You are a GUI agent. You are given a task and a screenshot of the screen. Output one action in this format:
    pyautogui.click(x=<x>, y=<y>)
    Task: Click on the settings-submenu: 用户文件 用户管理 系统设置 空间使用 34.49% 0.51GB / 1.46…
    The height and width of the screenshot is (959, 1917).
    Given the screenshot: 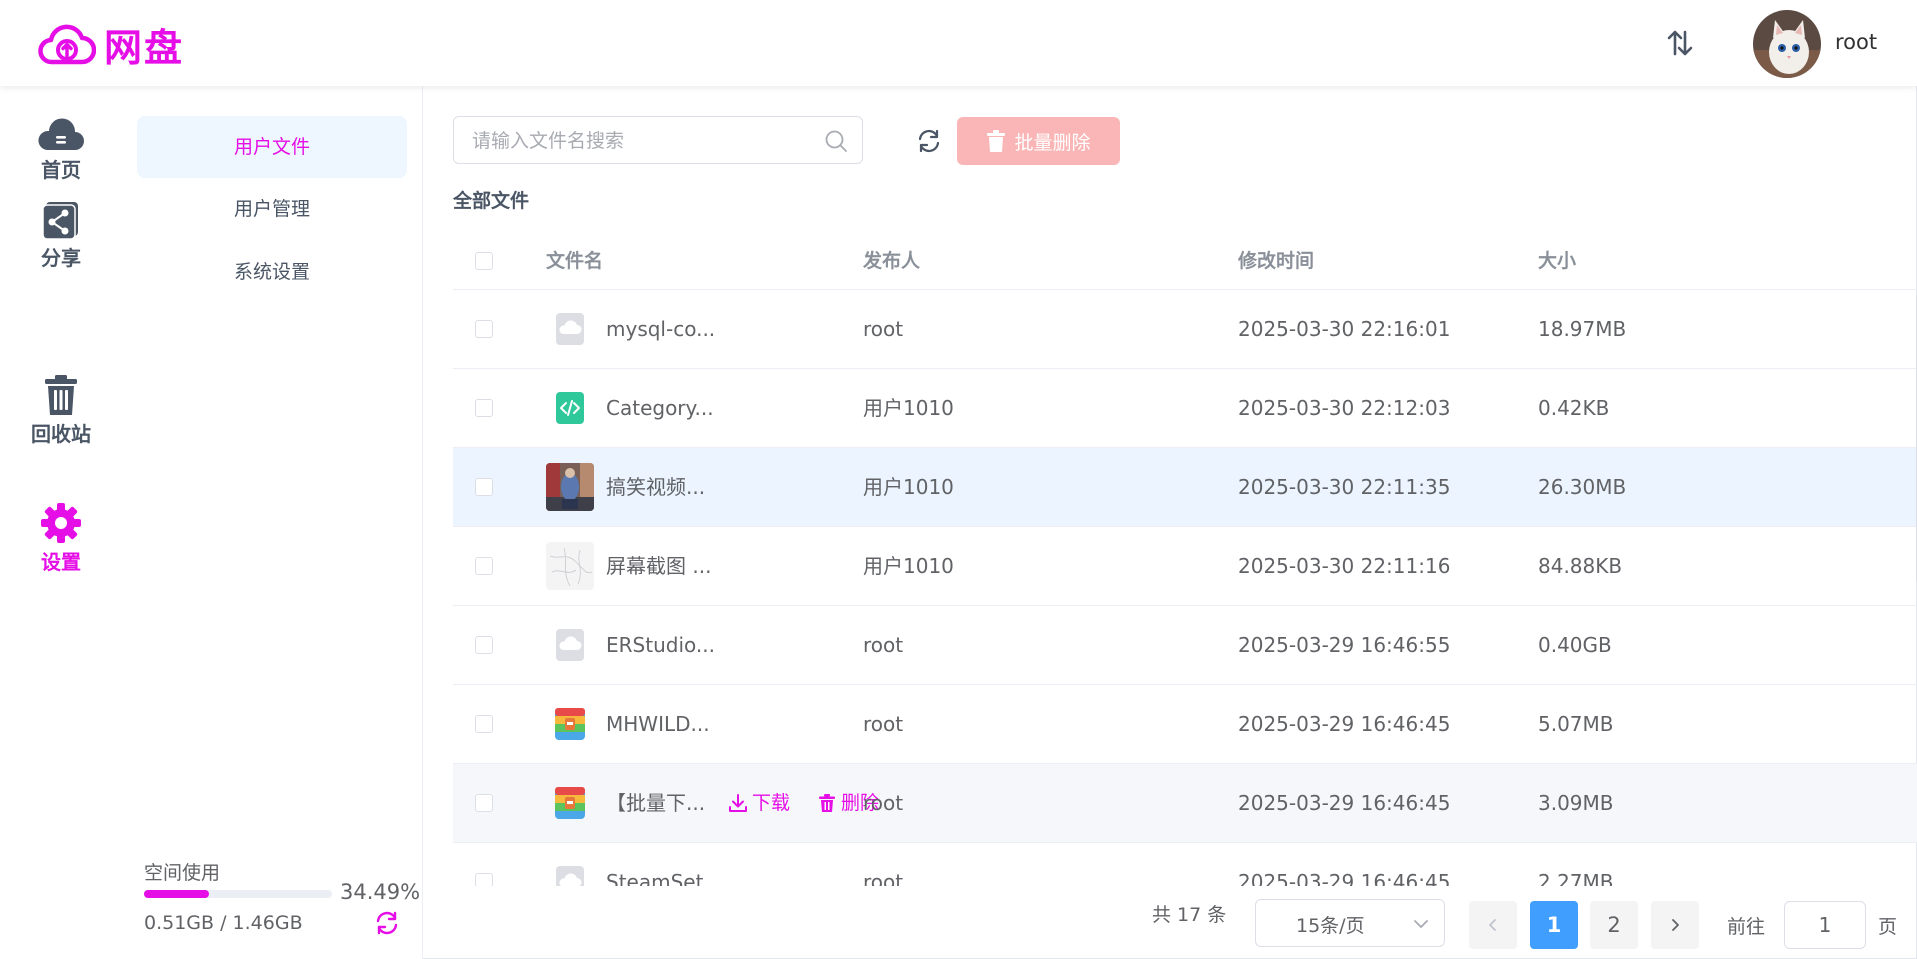 What is the action you would take?
    pyautogui.click(x=272, y=522)
    